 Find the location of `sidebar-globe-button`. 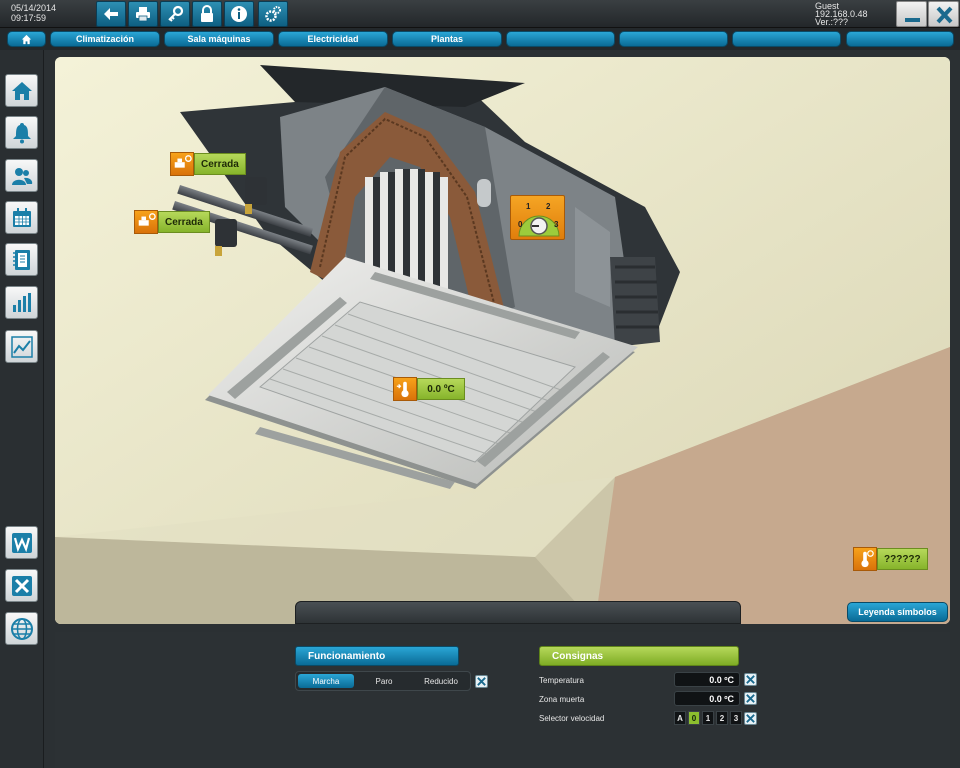

sidebar-globe-button is located at coordinates (21, 628).